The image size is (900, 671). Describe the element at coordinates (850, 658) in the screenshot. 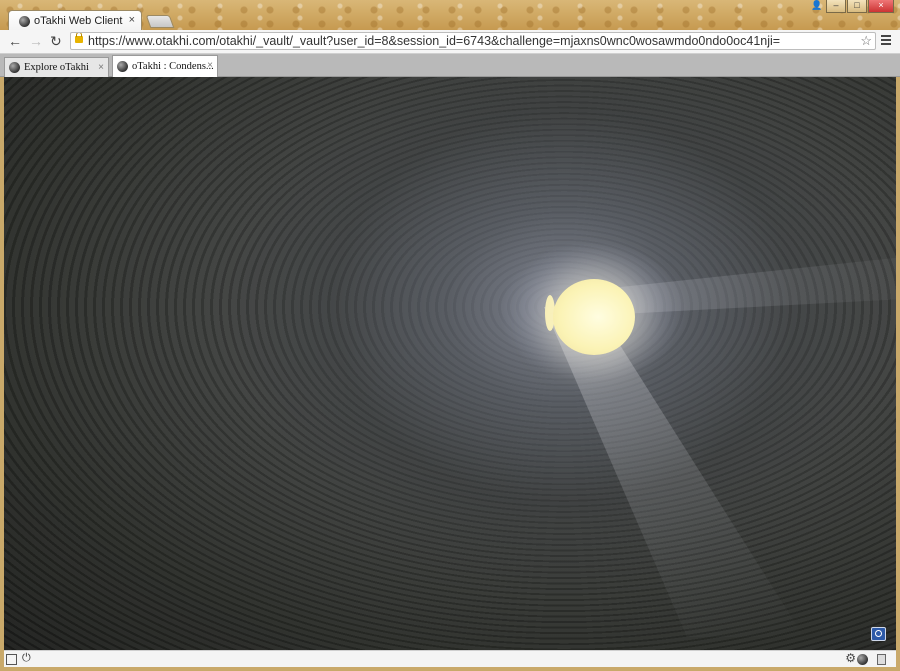

I see `gear-icon: ⚙` at that location.